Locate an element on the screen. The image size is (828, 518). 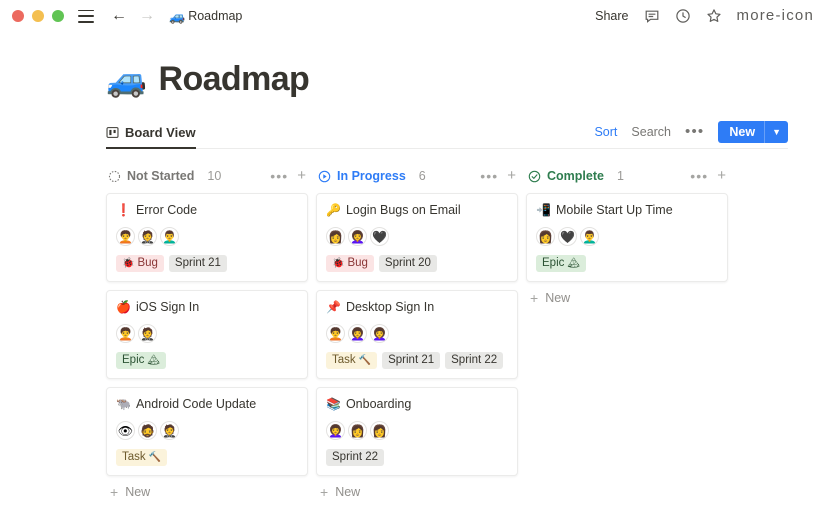
board-card: ❗ Error Code 🧑‍🦱 🤵 👨‍🦱 🐞 Bug Sprint 21 is located at coordinates (207, 237).